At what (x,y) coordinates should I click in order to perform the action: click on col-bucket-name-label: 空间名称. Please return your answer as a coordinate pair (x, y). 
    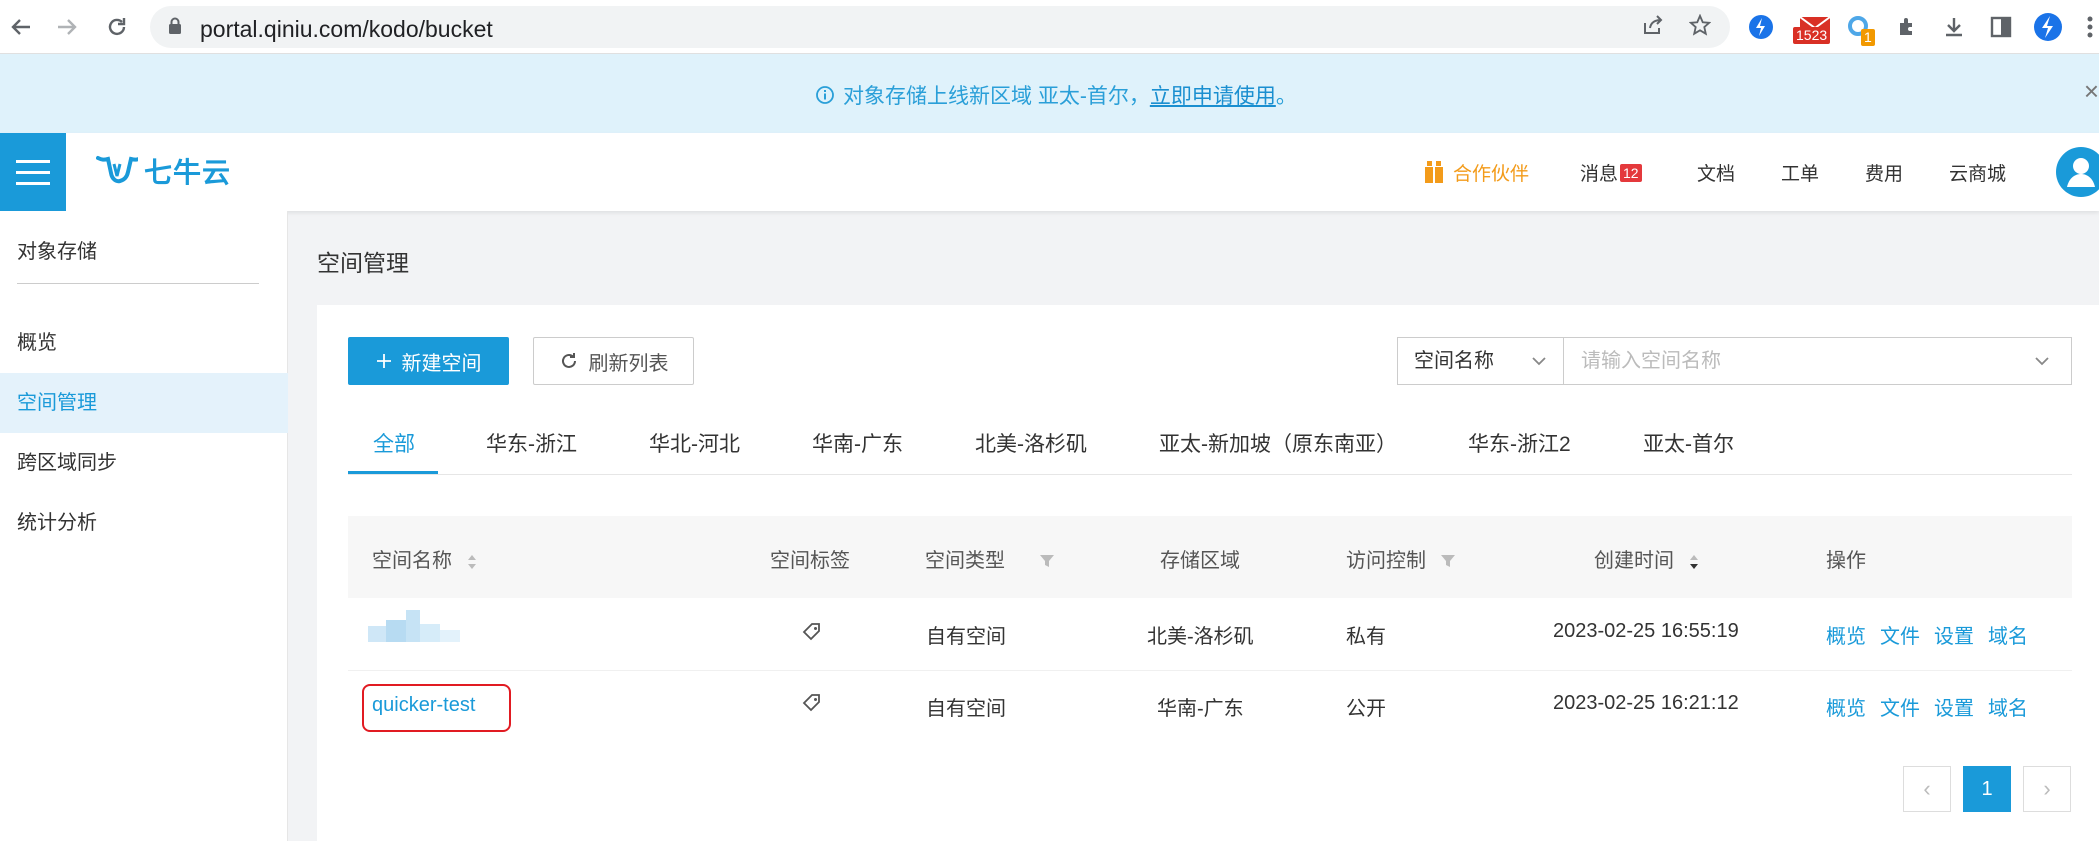
    Looking at the image, I should click on (412, 561).